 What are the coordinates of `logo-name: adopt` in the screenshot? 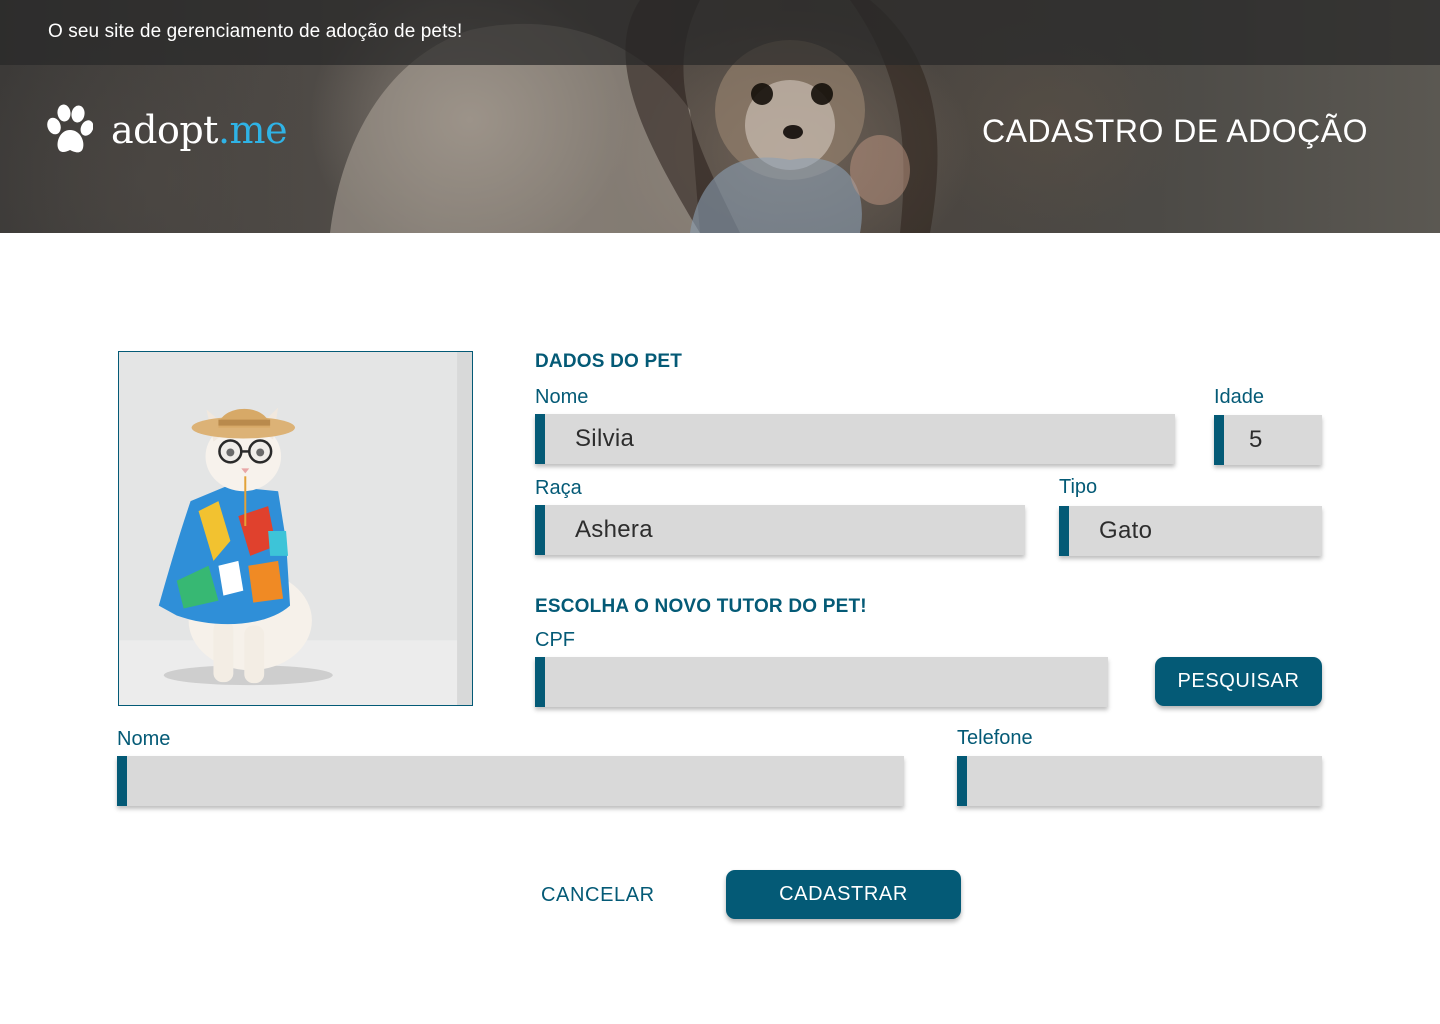 It's located at (164, 130).